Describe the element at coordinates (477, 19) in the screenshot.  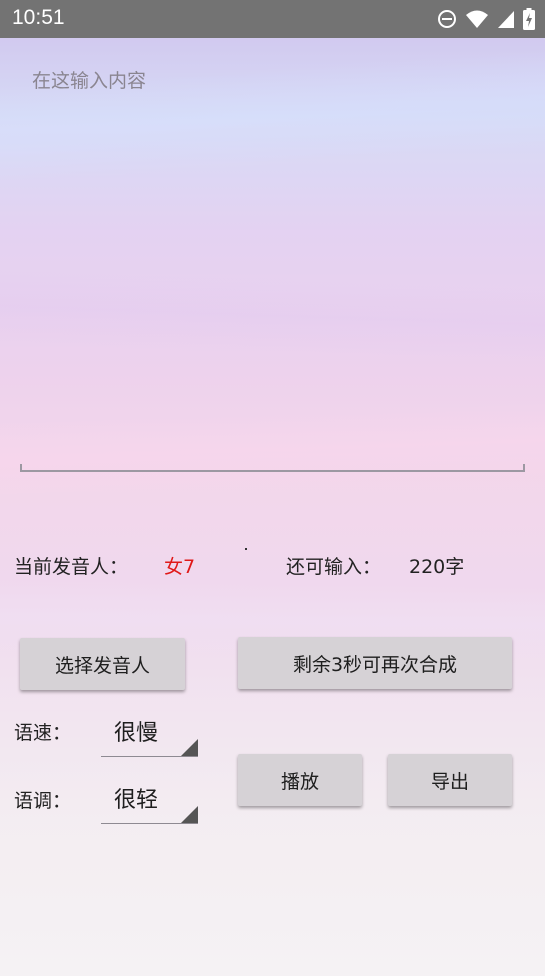
I see `wifi-icon` at that location.